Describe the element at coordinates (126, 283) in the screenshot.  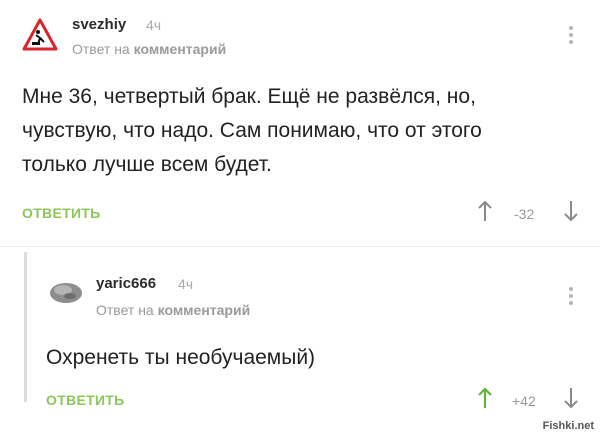
I see `username: yaric666` at that location.